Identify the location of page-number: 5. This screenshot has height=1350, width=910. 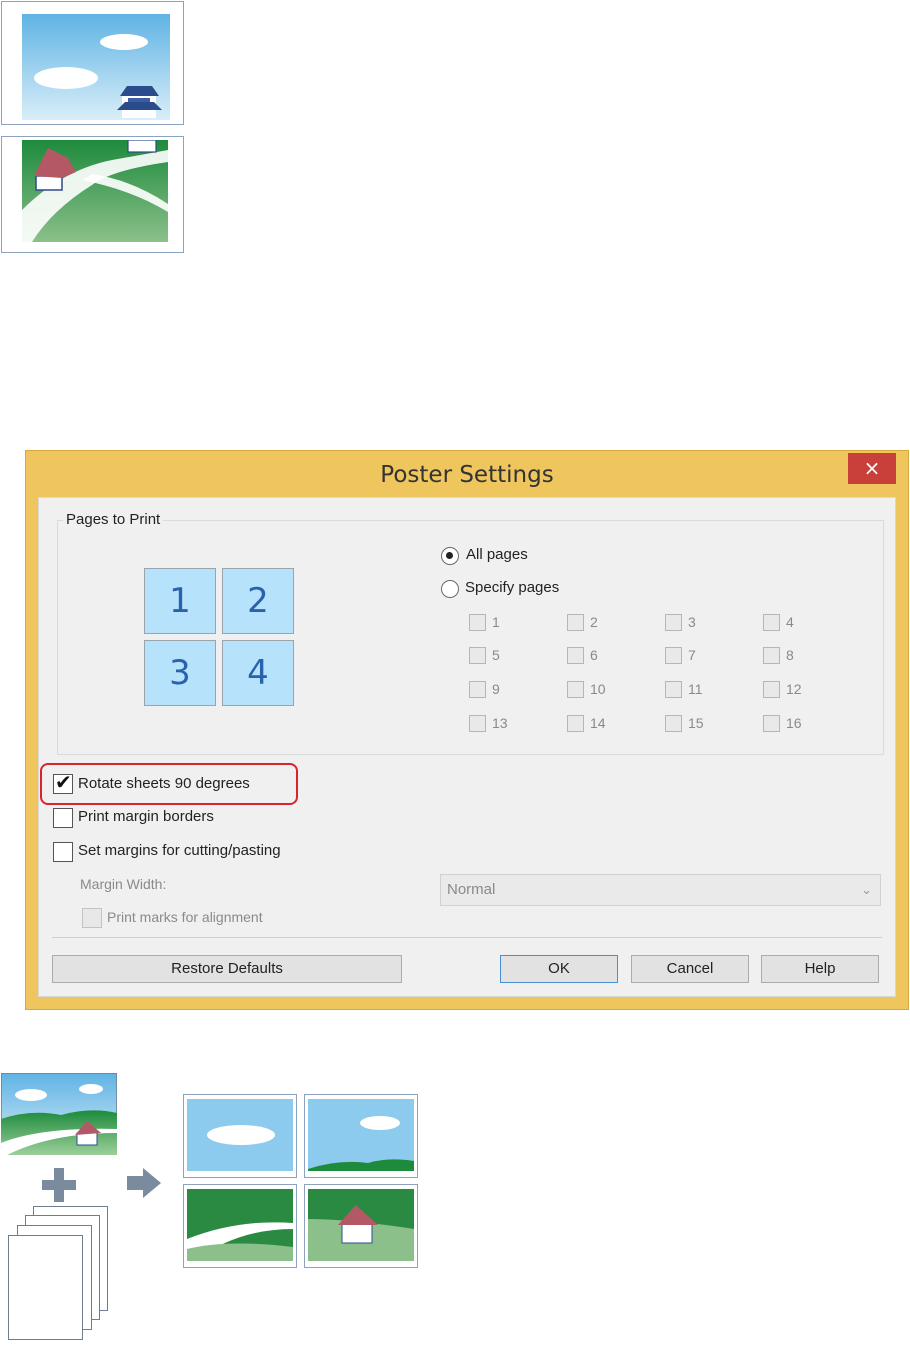
(496, 655).